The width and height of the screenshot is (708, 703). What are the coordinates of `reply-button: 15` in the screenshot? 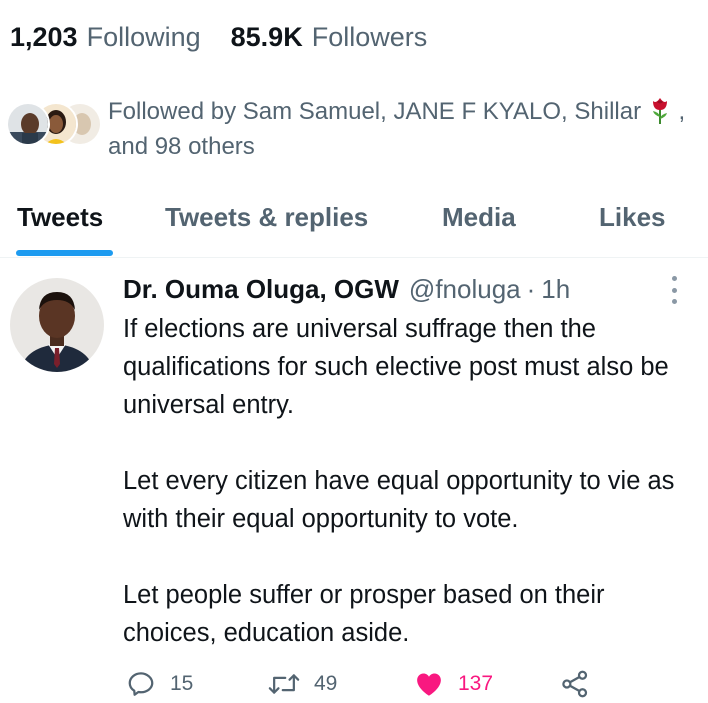 It's located at (159, 684).